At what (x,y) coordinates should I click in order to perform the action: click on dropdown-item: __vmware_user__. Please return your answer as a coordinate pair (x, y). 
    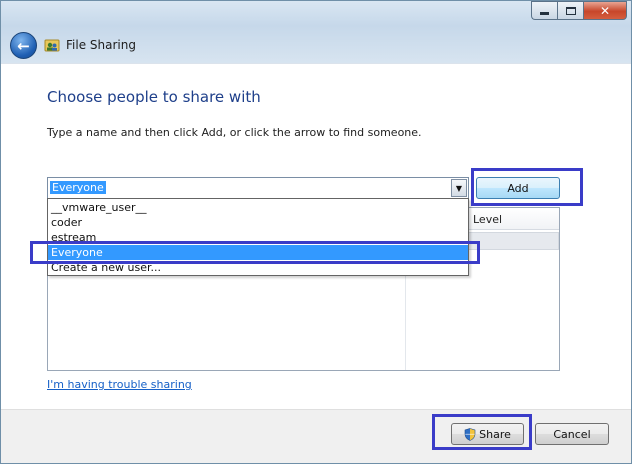
    Looking at the image, I should click on (258, 207).